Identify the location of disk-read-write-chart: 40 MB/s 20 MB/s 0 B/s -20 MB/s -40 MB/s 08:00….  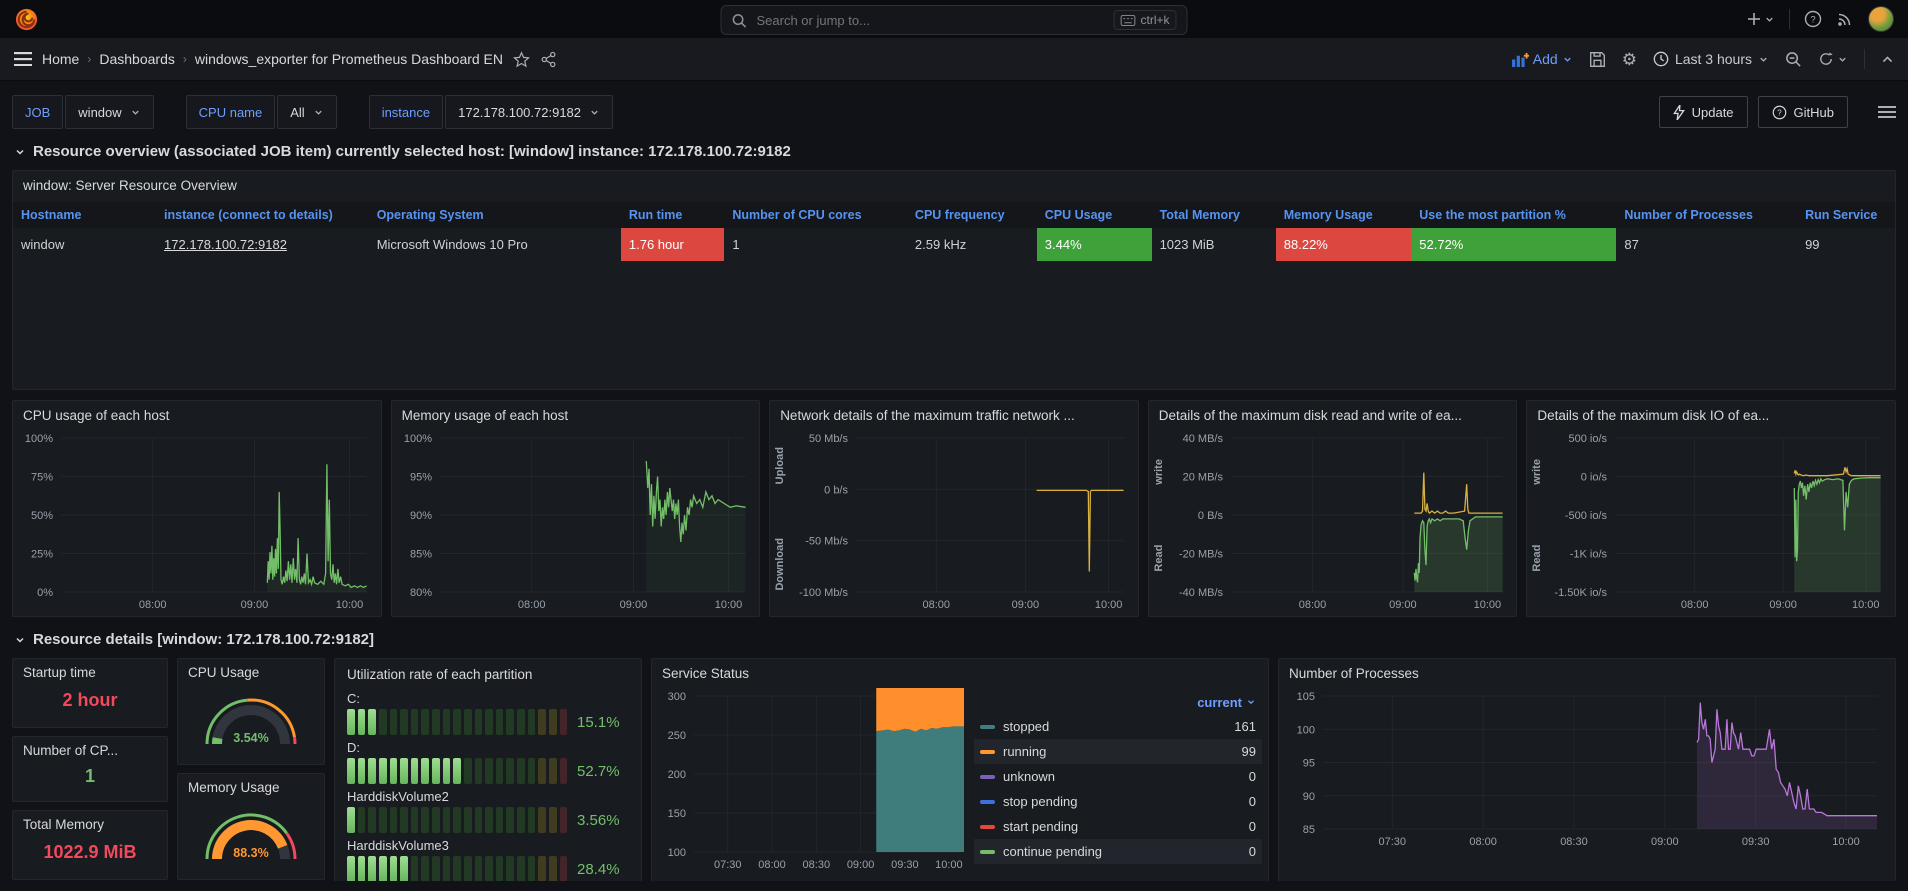
(1332, 522).